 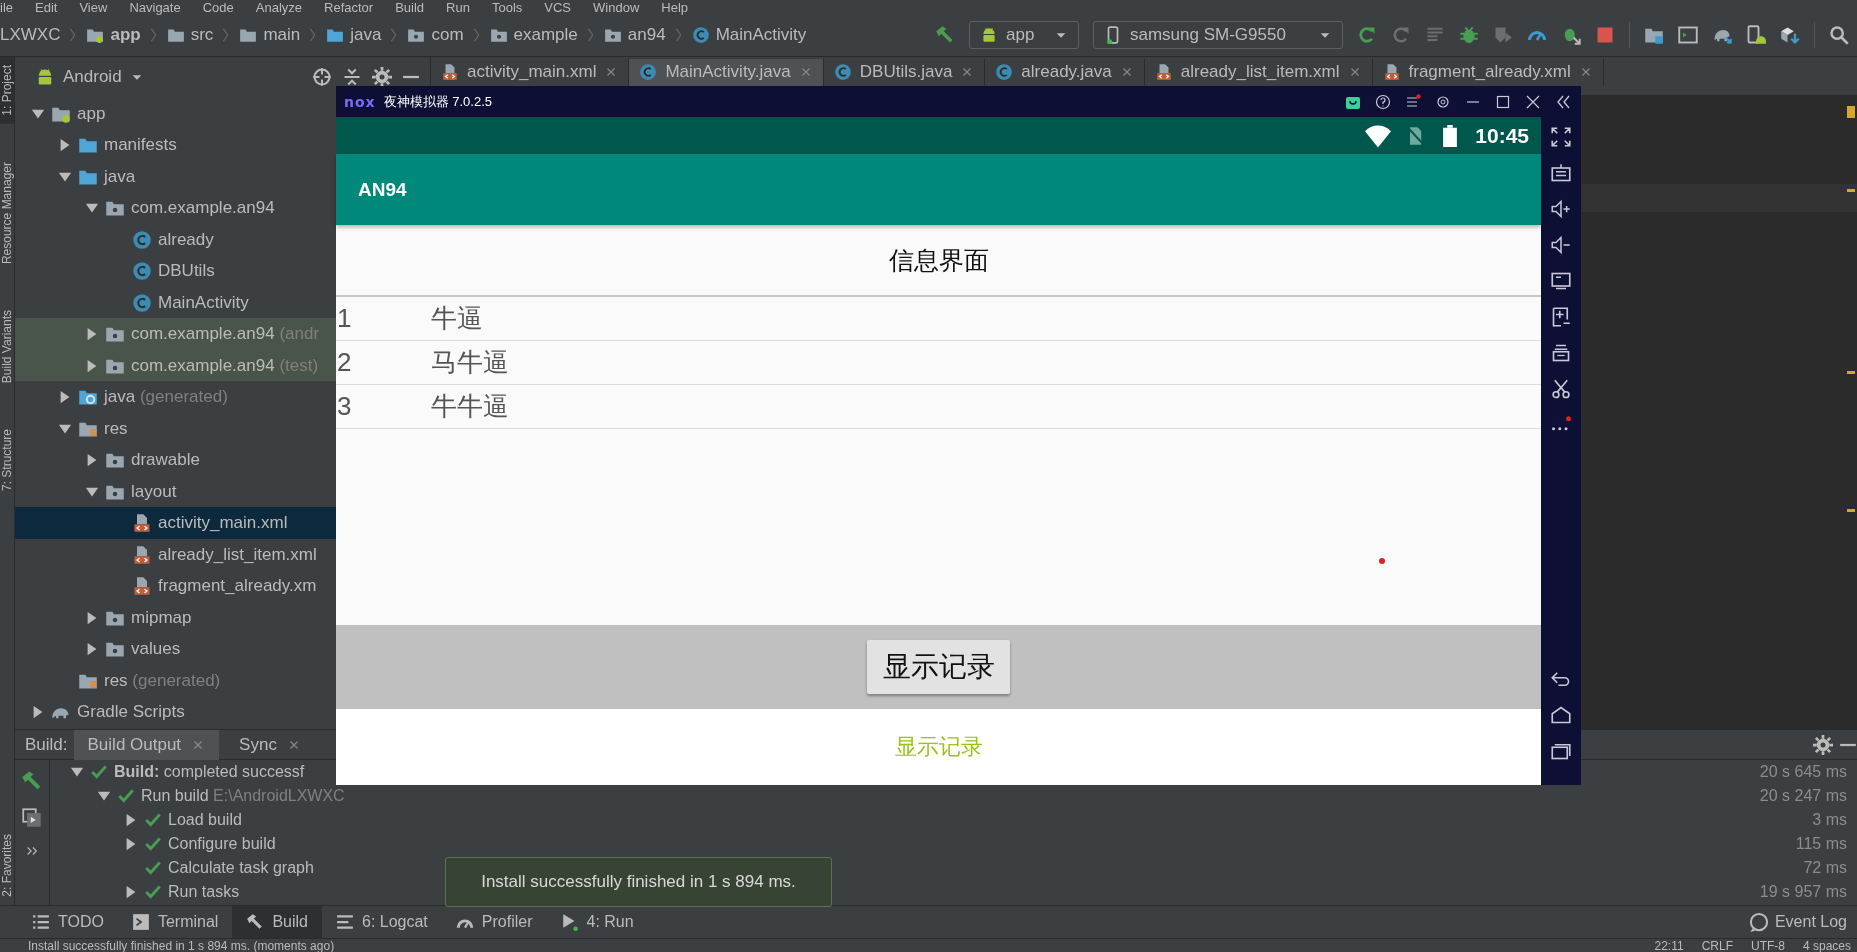 I want to click on layers-icon, so click(x=32, y=818).